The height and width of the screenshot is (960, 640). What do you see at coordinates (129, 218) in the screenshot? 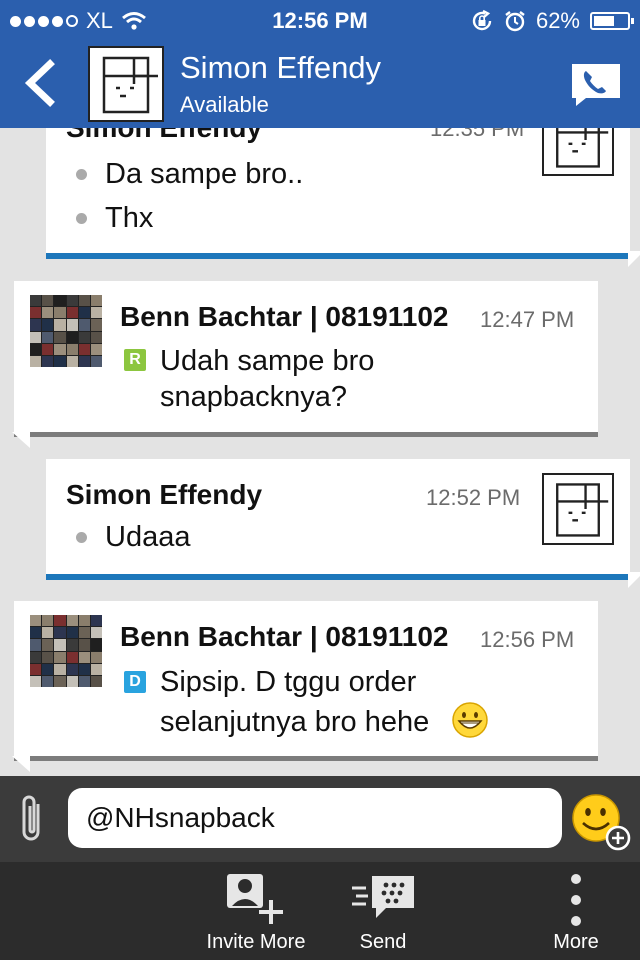
I see `message-text: Thx` at bounding box center [129, 218].